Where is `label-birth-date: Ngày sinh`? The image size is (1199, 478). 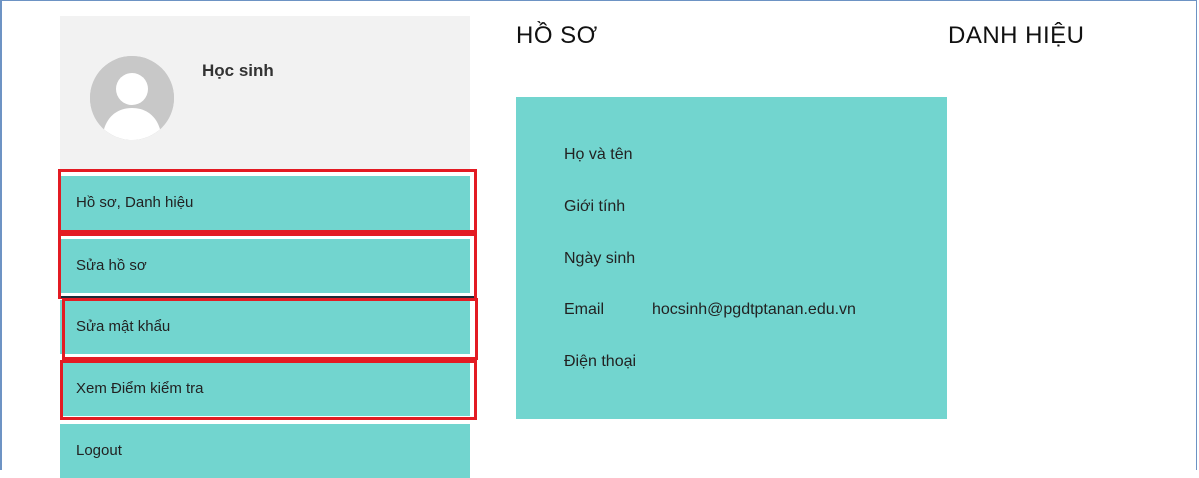
label-birth-date: Ngày sinh is located at coordinates (600, 258).